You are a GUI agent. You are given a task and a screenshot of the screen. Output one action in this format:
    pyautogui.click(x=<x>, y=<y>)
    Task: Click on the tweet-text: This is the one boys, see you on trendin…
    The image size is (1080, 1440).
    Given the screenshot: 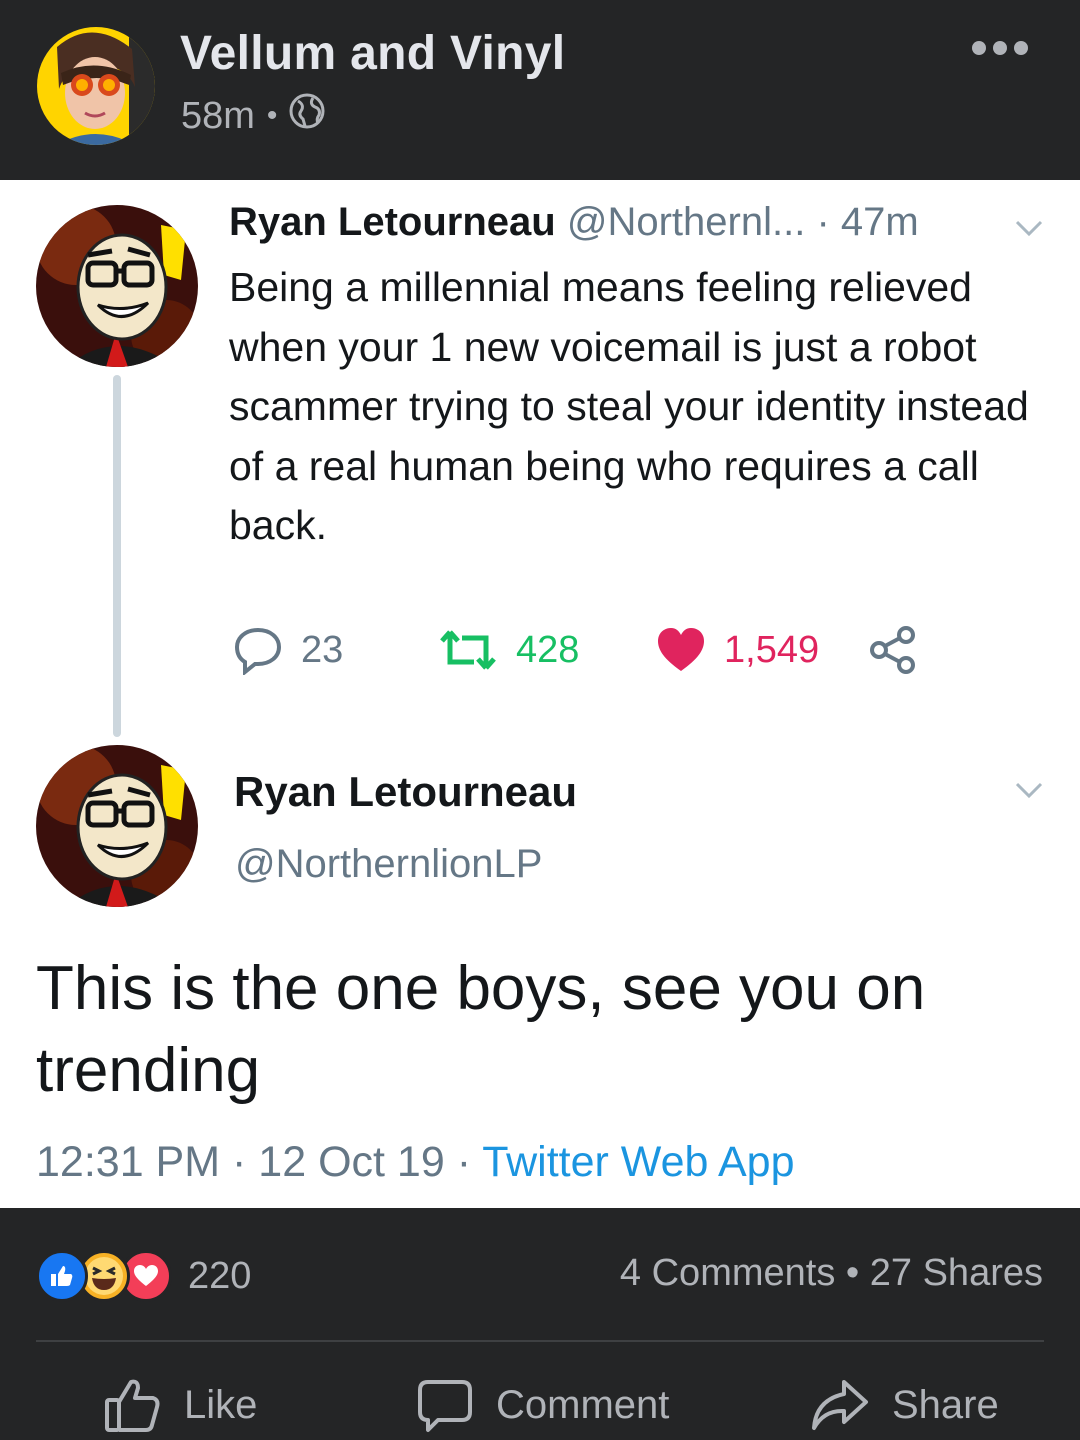 What is the action you would take?
    pyautogui.click(x=481, y=1029)
    